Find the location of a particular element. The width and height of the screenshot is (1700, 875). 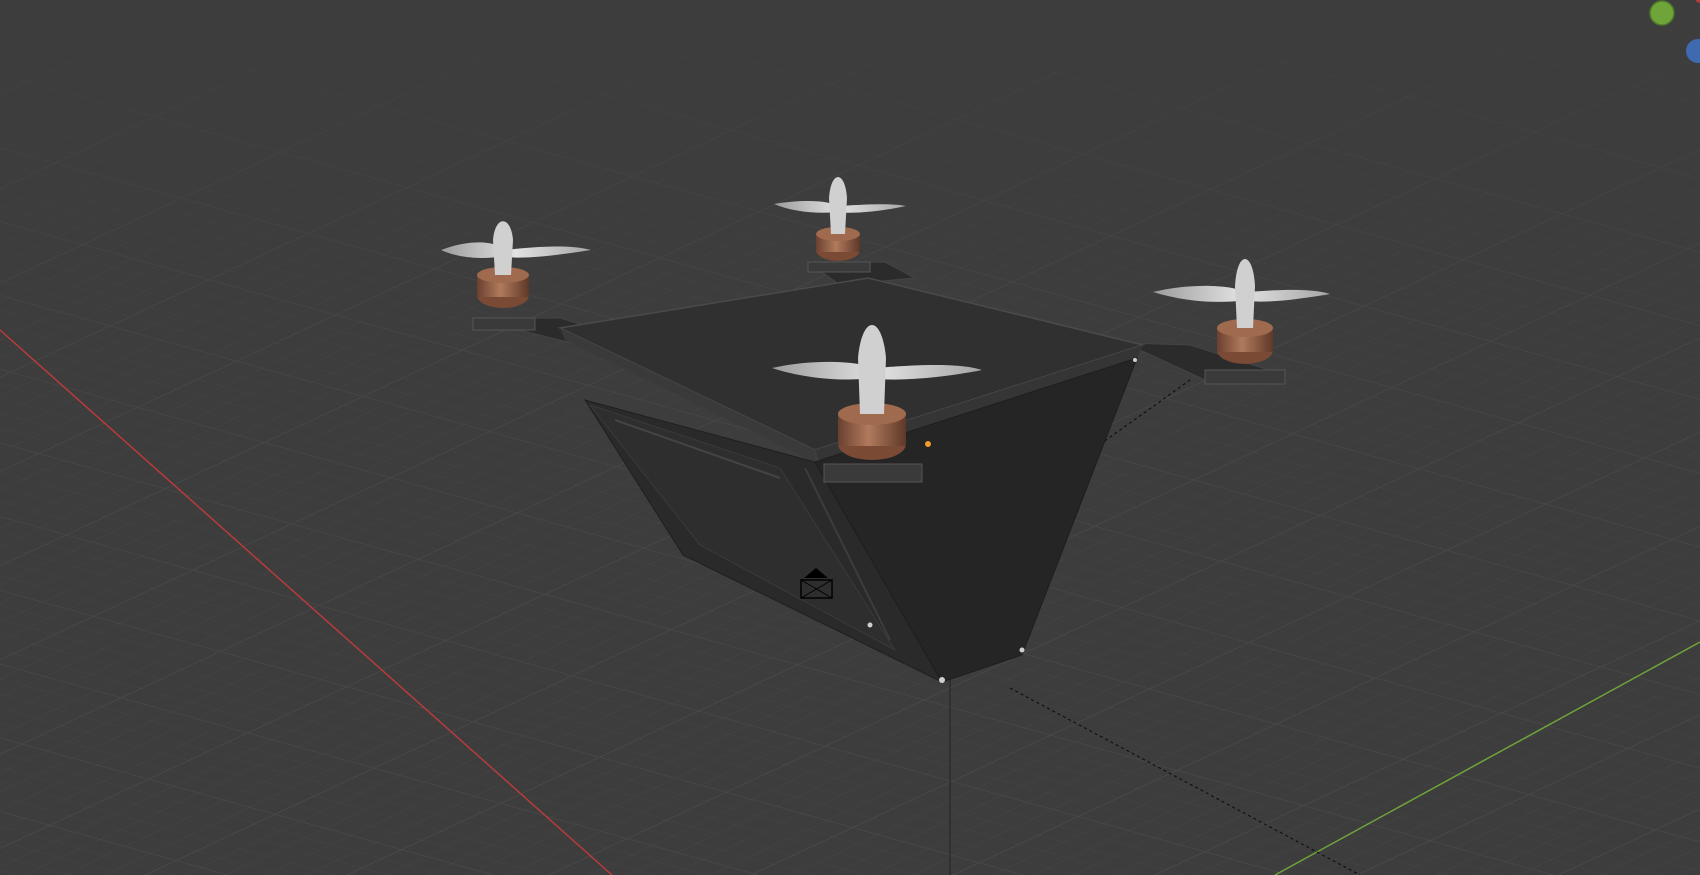

origin-point is located at coordinates (928, 444).